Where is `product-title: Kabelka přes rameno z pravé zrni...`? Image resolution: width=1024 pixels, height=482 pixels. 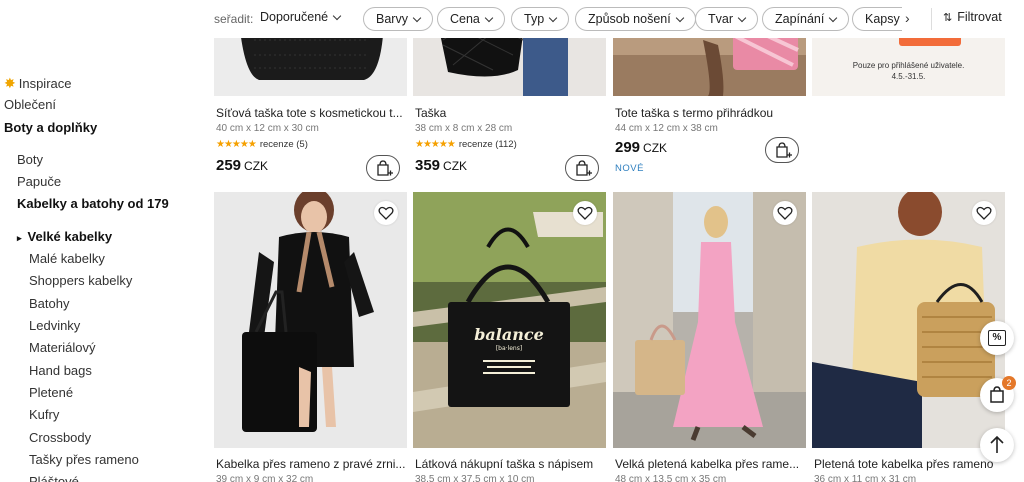
product-title: Kabelka přes rameno z pravé zrni... is located at coordinates (312, 464).